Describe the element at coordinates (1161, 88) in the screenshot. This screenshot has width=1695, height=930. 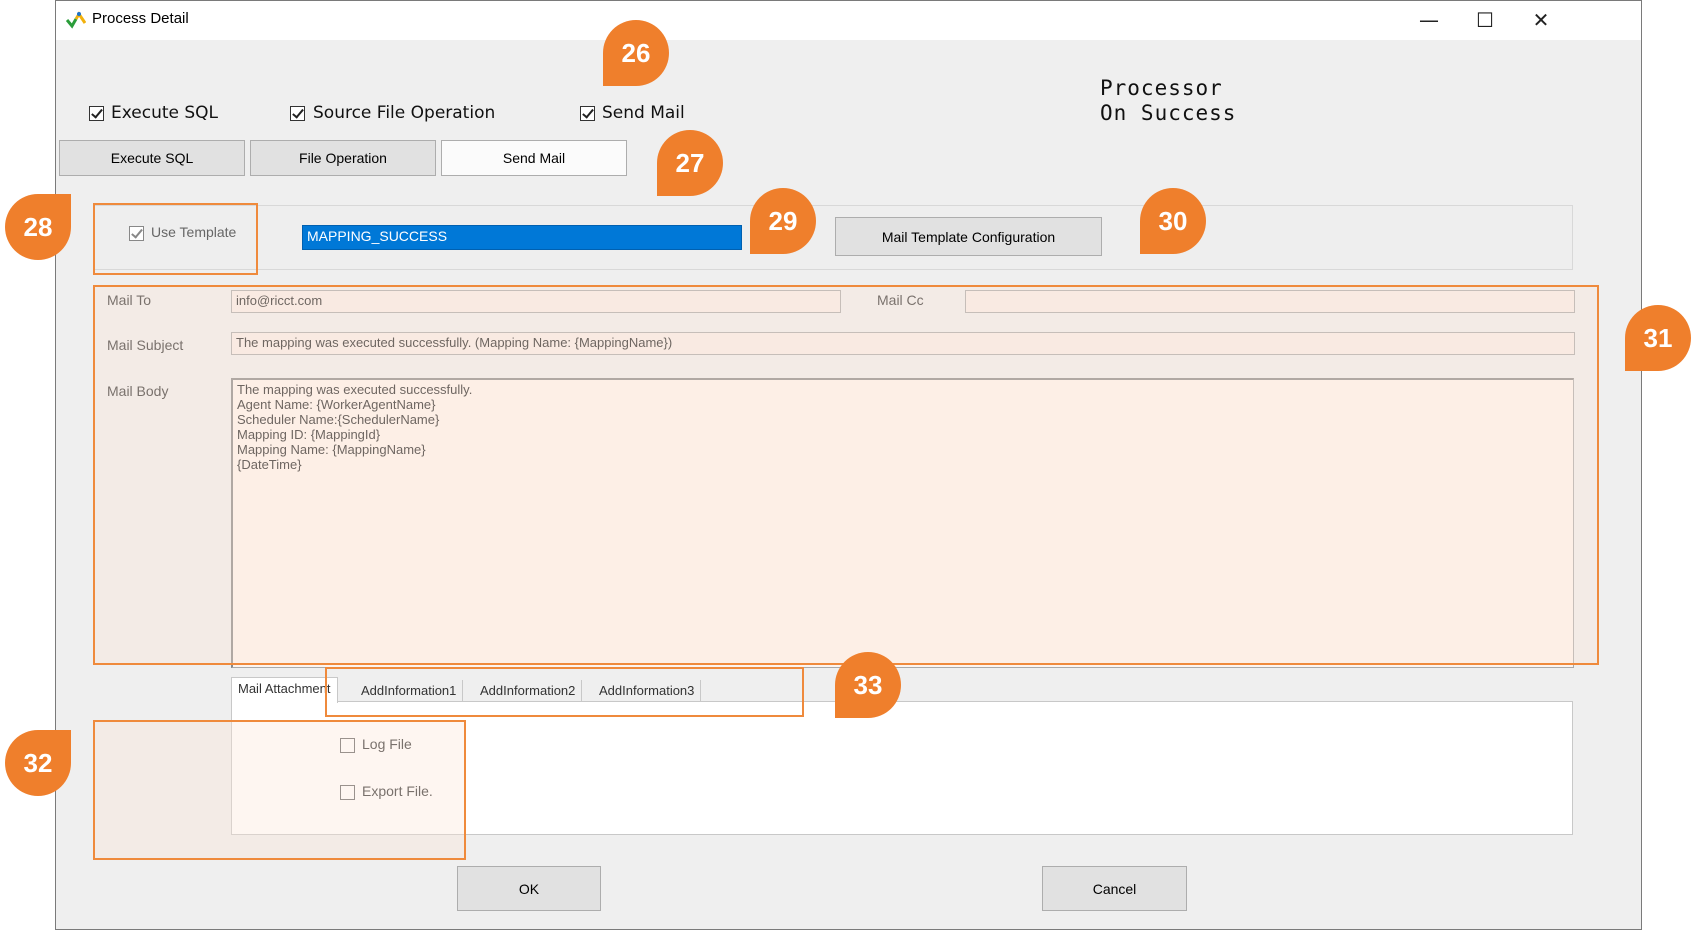
I see `processor-line1: Processor` at that location.